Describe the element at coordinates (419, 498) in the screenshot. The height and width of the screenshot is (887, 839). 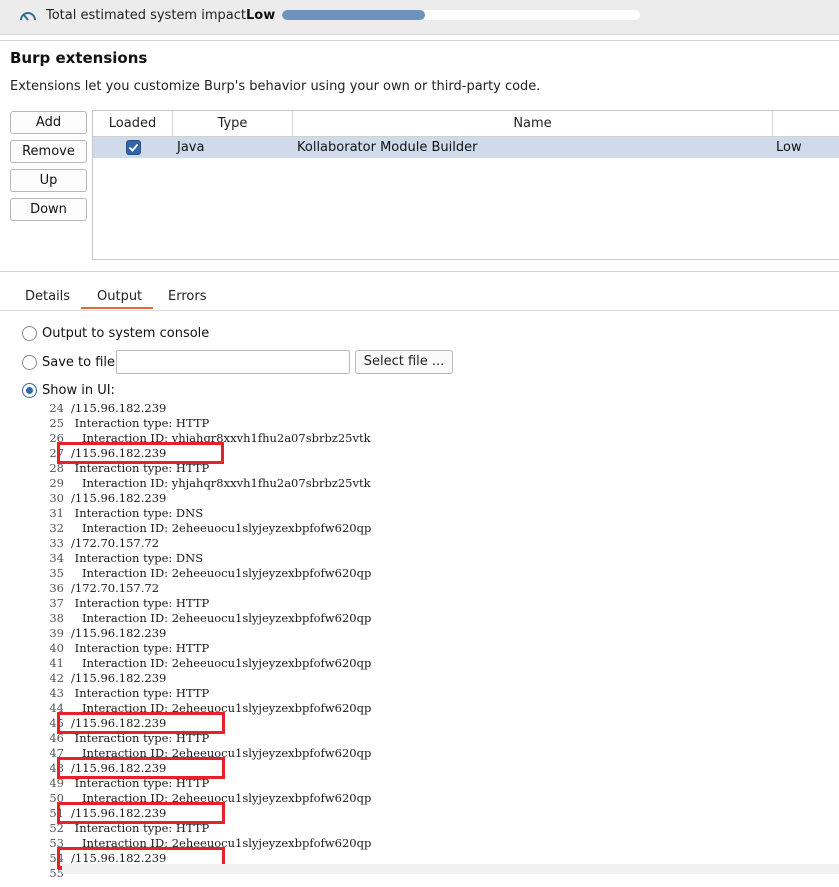
I see `log-line: 30/115.96.182.239` at that location.